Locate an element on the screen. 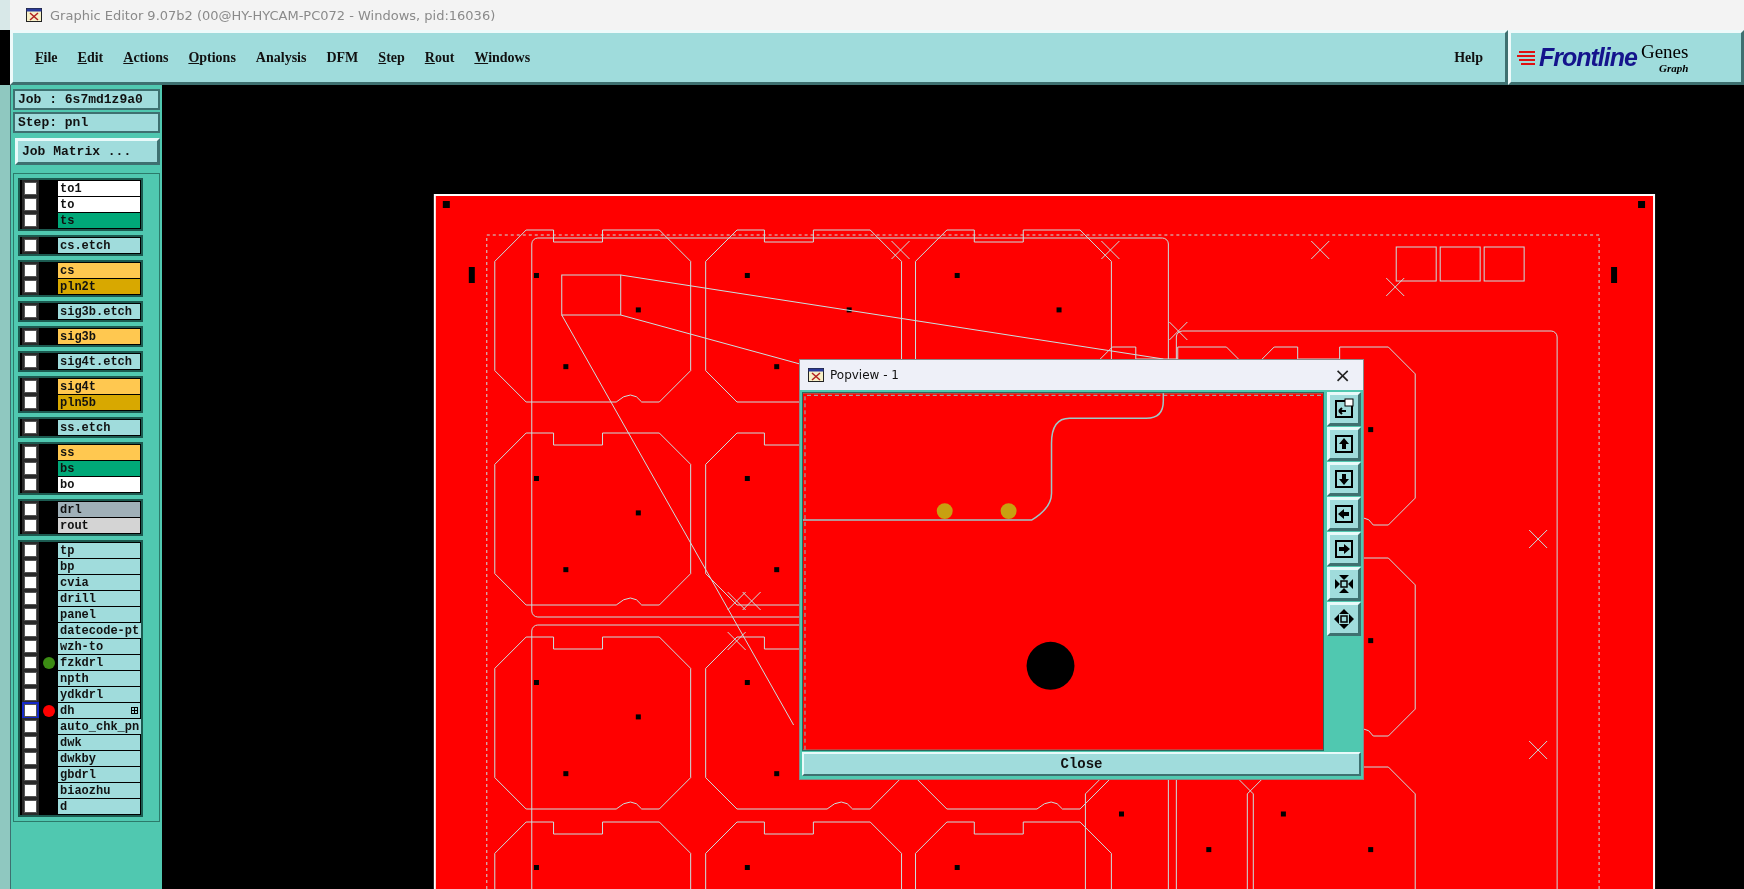 The width and height of the screenshot is (1744, 889). layer-name: cs is located at coordinates (99, 270).